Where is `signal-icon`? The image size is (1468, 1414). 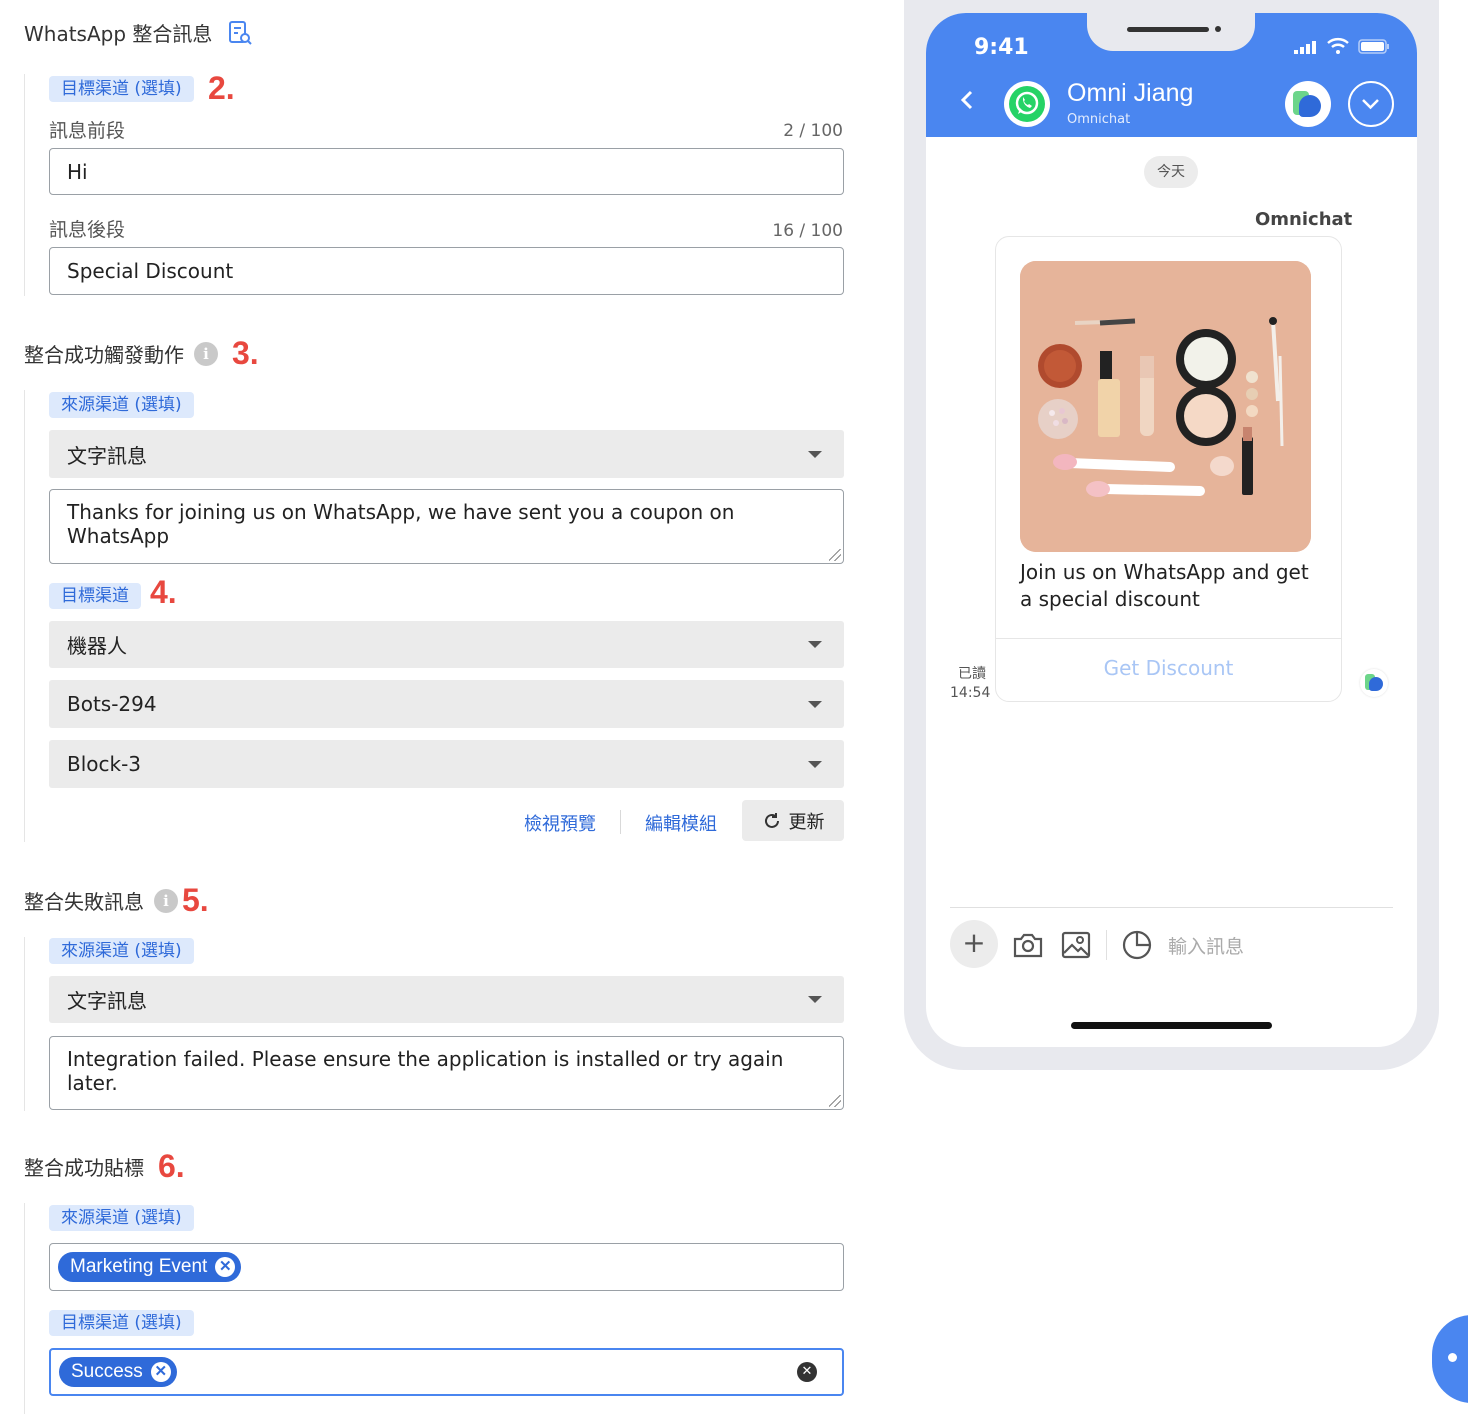
signal-icon is located at coordinates (1306, 46).